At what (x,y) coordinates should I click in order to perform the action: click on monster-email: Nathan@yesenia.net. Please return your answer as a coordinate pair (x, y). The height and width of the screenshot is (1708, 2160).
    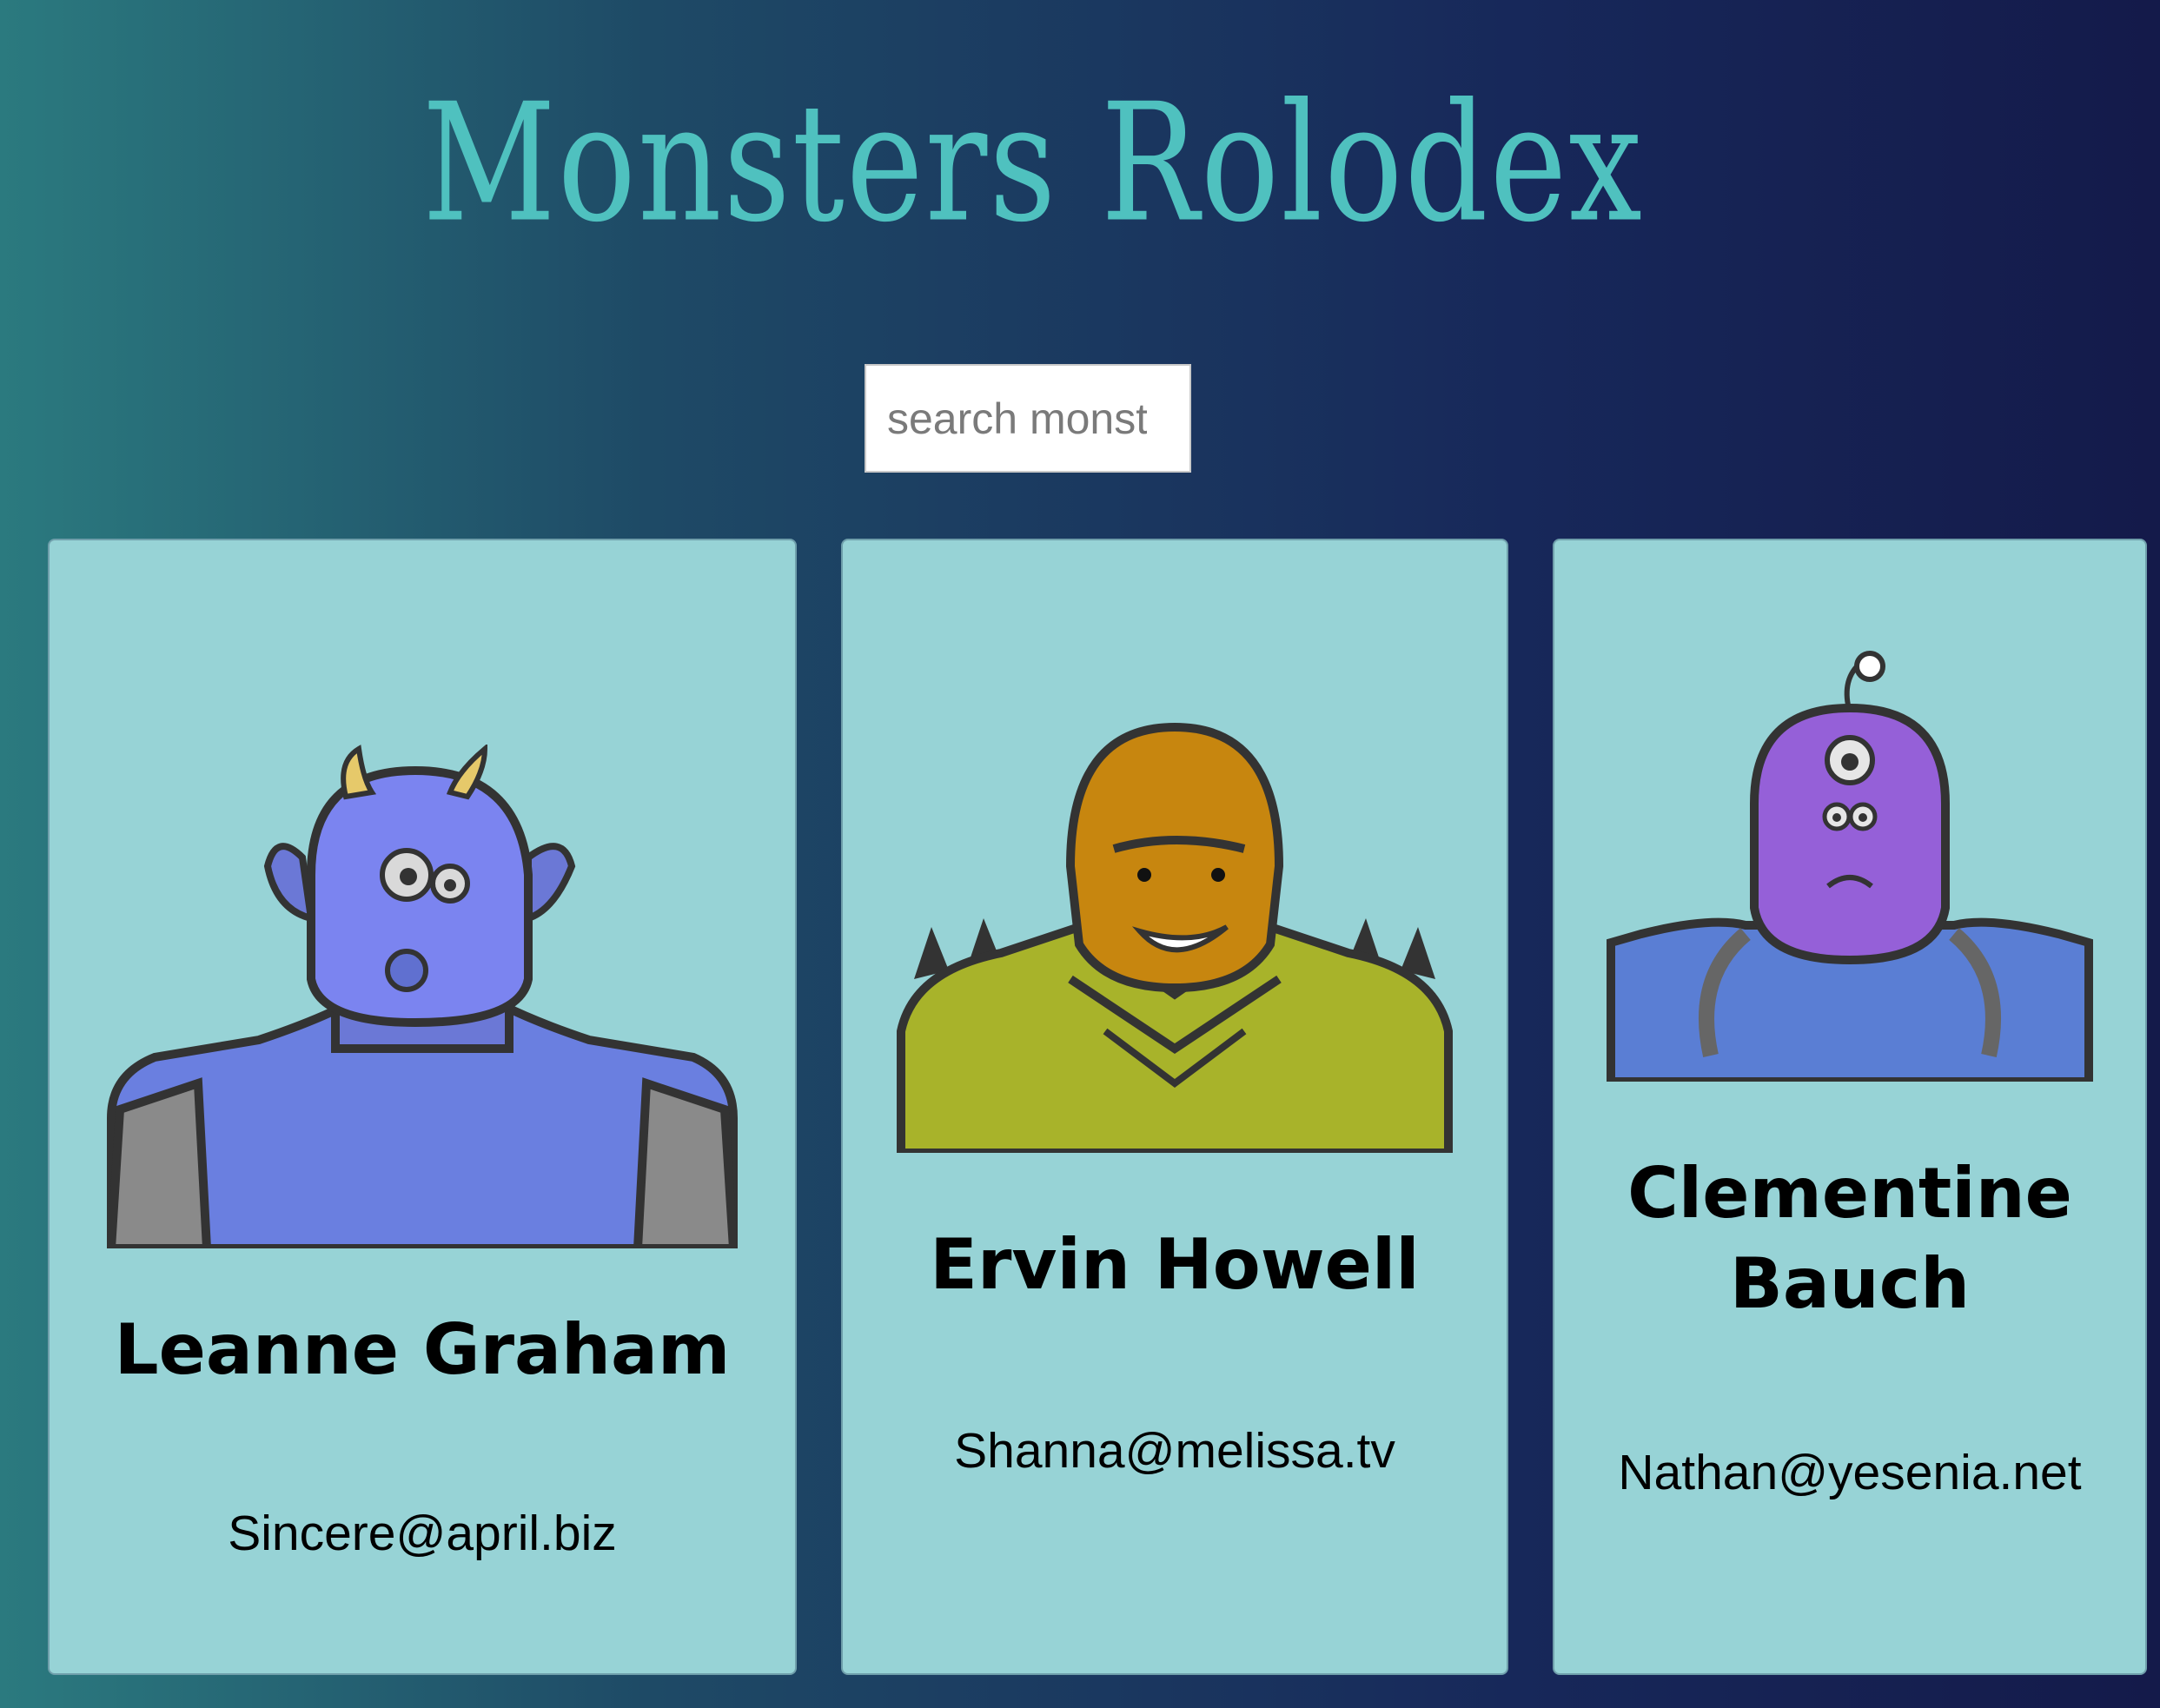
    Looking at the image, I should click on (1850, 1473).